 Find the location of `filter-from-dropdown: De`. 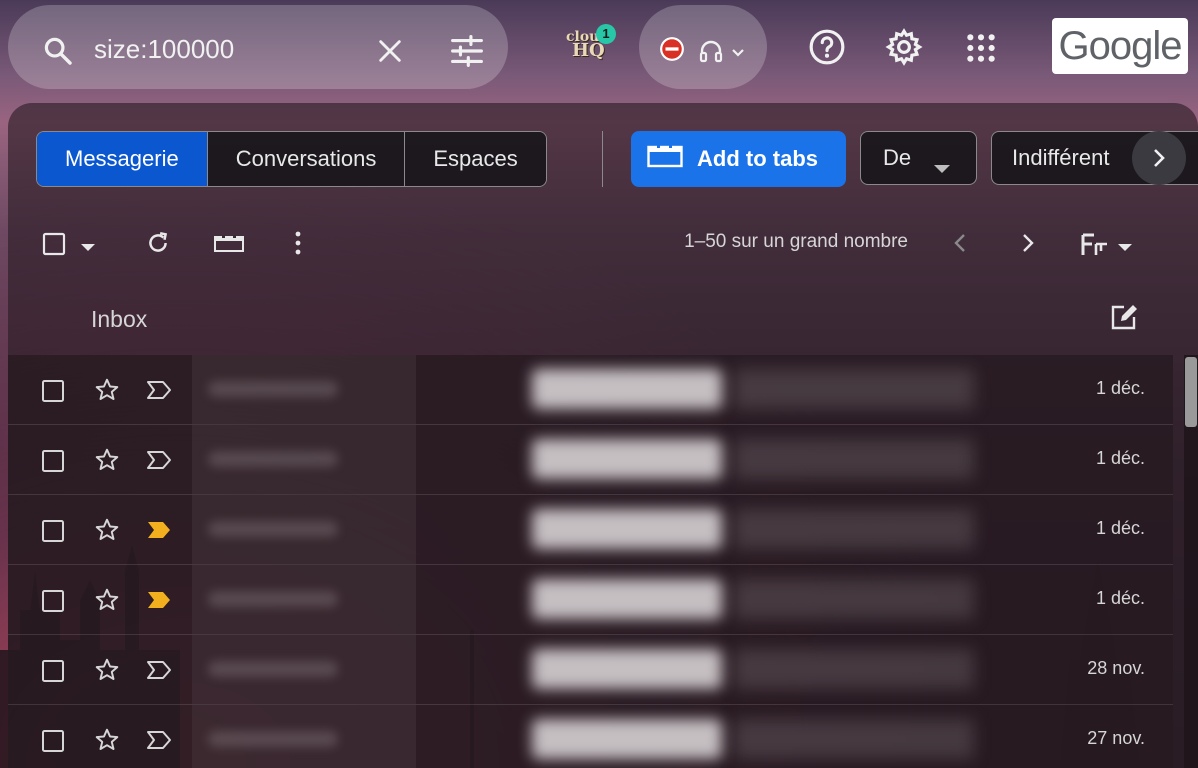

filter-from-dropdown: De is located at coordinates (918, 158).